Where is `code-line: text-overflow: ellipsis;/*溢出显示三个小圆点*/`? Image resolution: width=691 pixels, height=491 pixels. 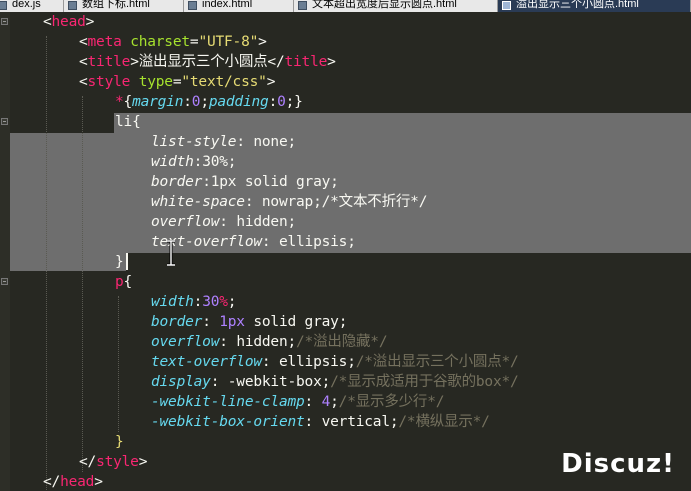 code-line: text-overflow: ellipsis;/*溢出显示三个小圆点*/ is located at coordinates (335, 362).